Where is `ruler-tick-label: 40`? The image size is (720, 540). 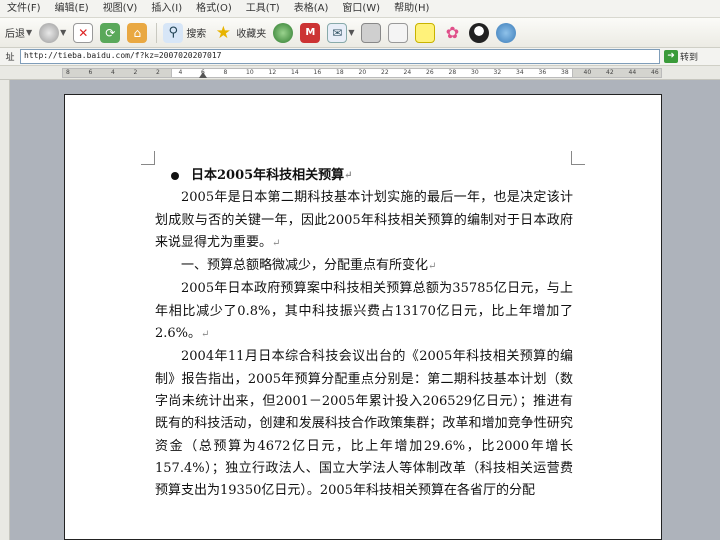 ruler-tick-label: 40 is located at coordinates (587, 72).